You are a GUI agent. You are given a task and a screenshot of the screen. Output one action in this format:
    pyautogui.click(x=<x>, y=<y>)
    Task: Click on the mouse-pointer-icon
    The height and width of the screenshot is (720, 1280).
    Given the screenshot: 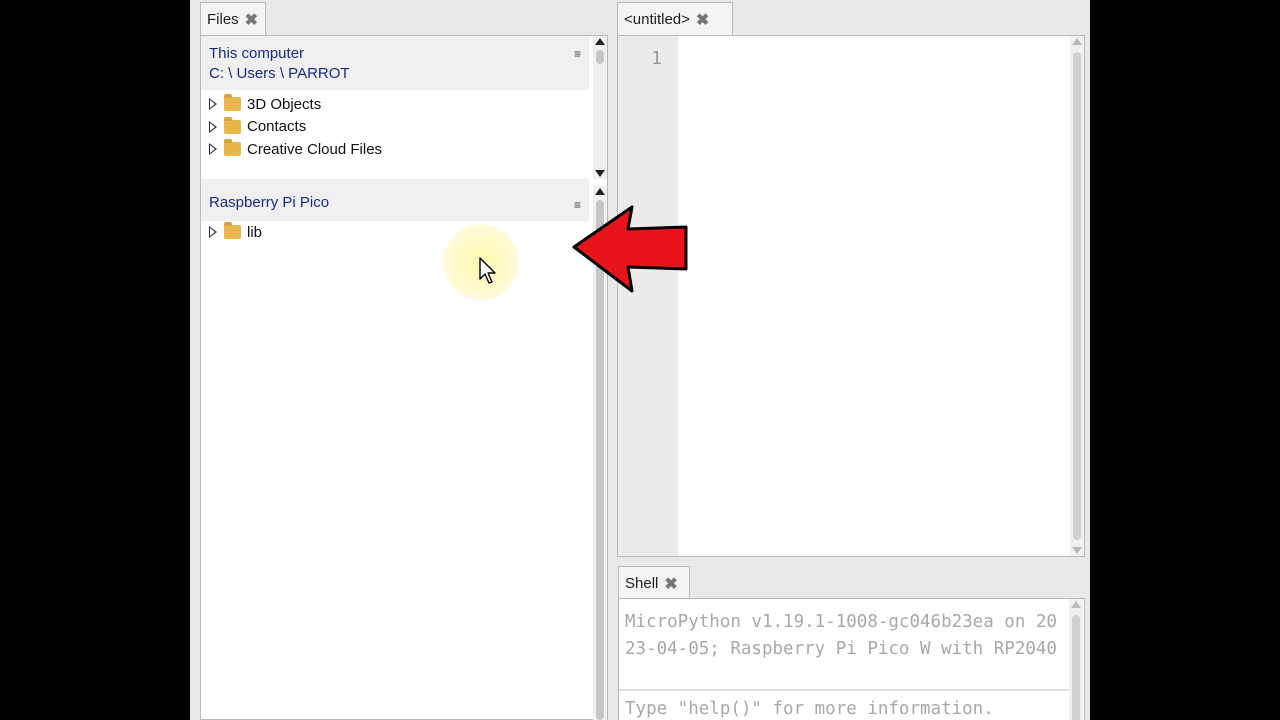 What is the action you would take?
    pyautogui.click(x=487, y=270)
    